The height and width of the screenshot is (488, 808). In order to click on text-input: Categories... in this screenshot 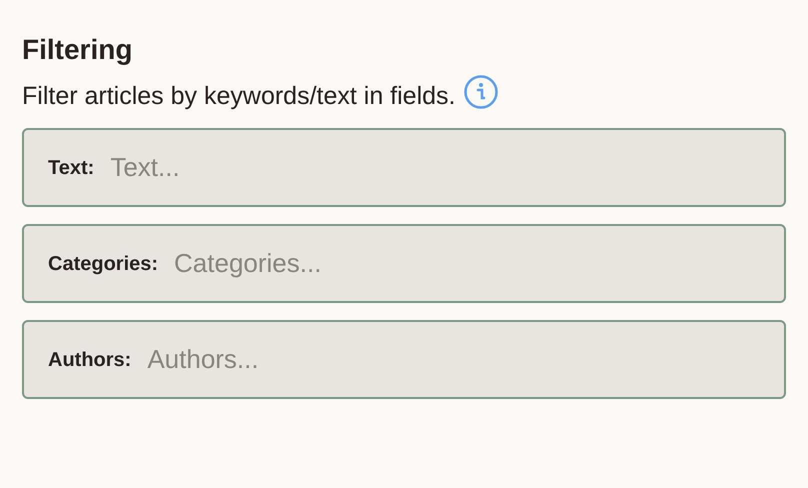, I will do `click(479, 263)`.